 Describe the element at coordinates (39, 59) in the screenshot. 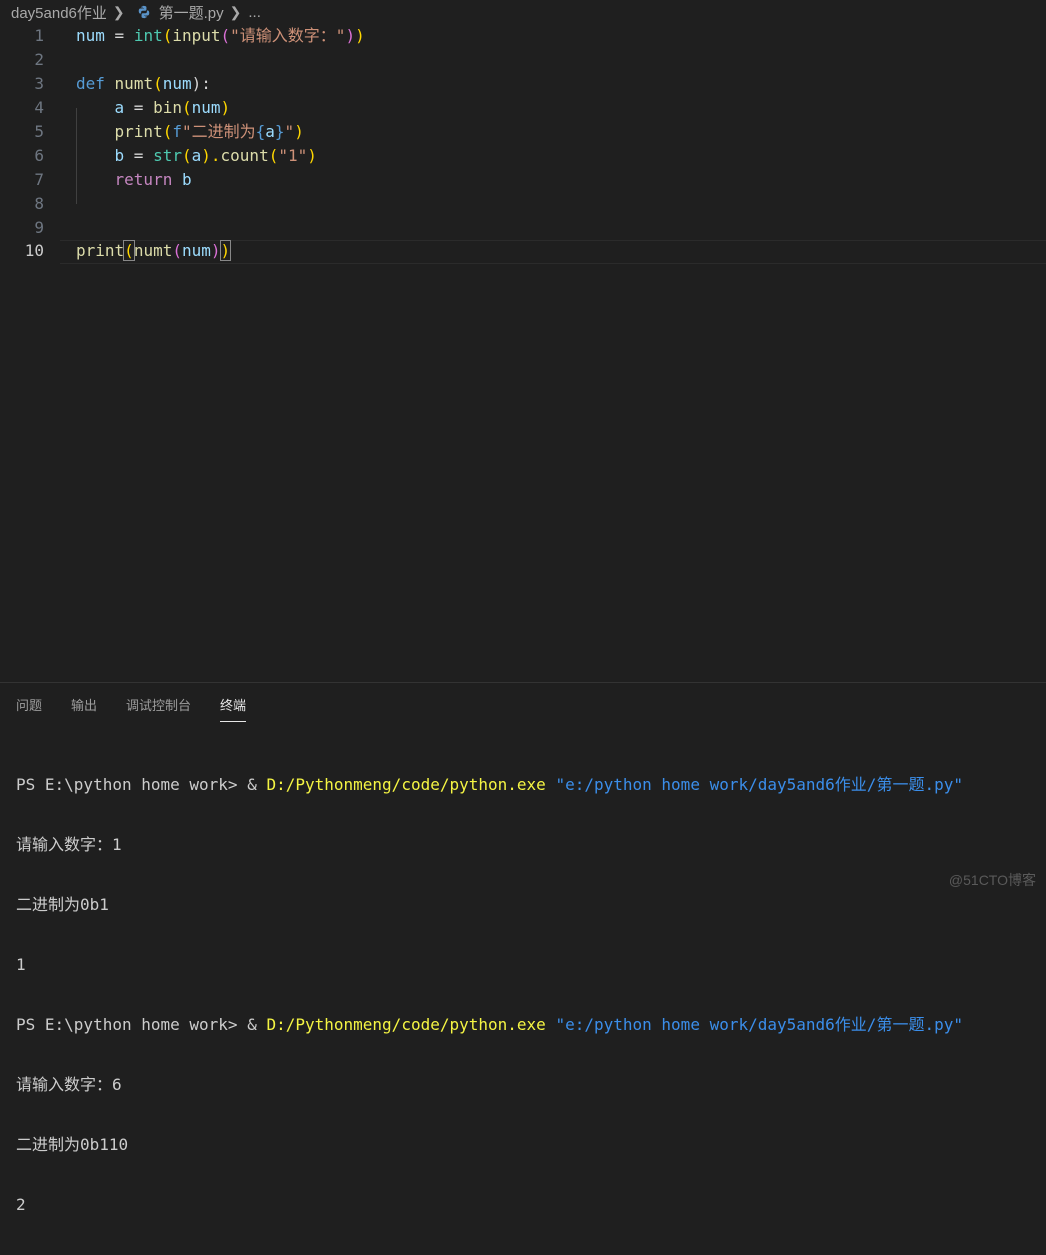

I see `line-number: 2` at that location.